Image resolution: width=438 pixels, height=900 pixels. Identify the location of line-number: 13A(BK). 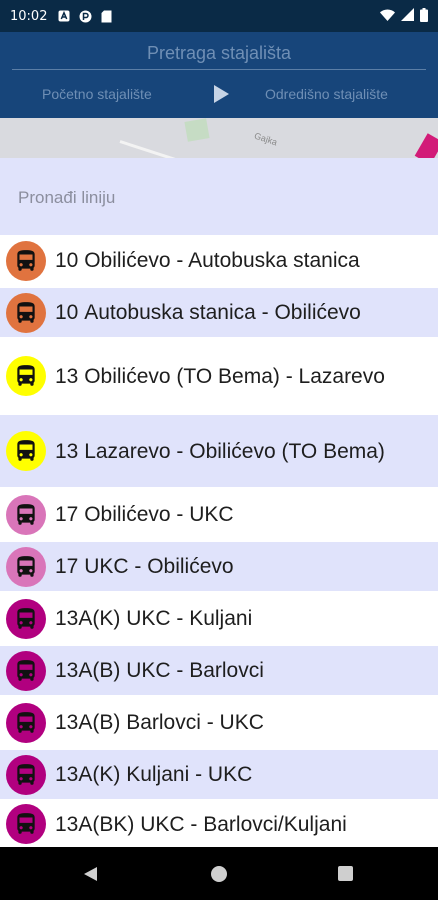
(95, 824).